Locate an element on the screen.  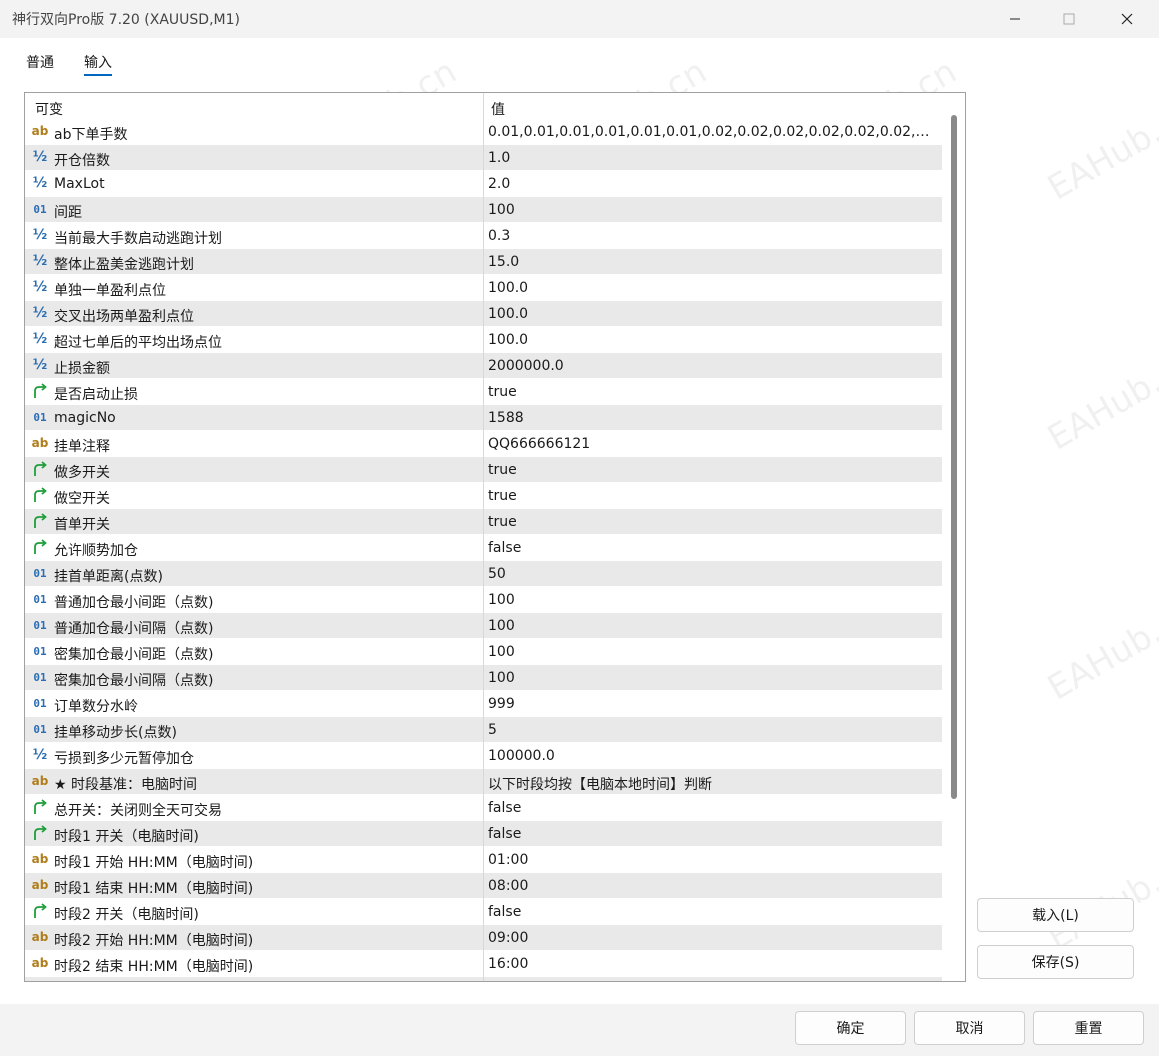
param-name: 挂单移动步长(点数) is located at coordinates (115, 733).